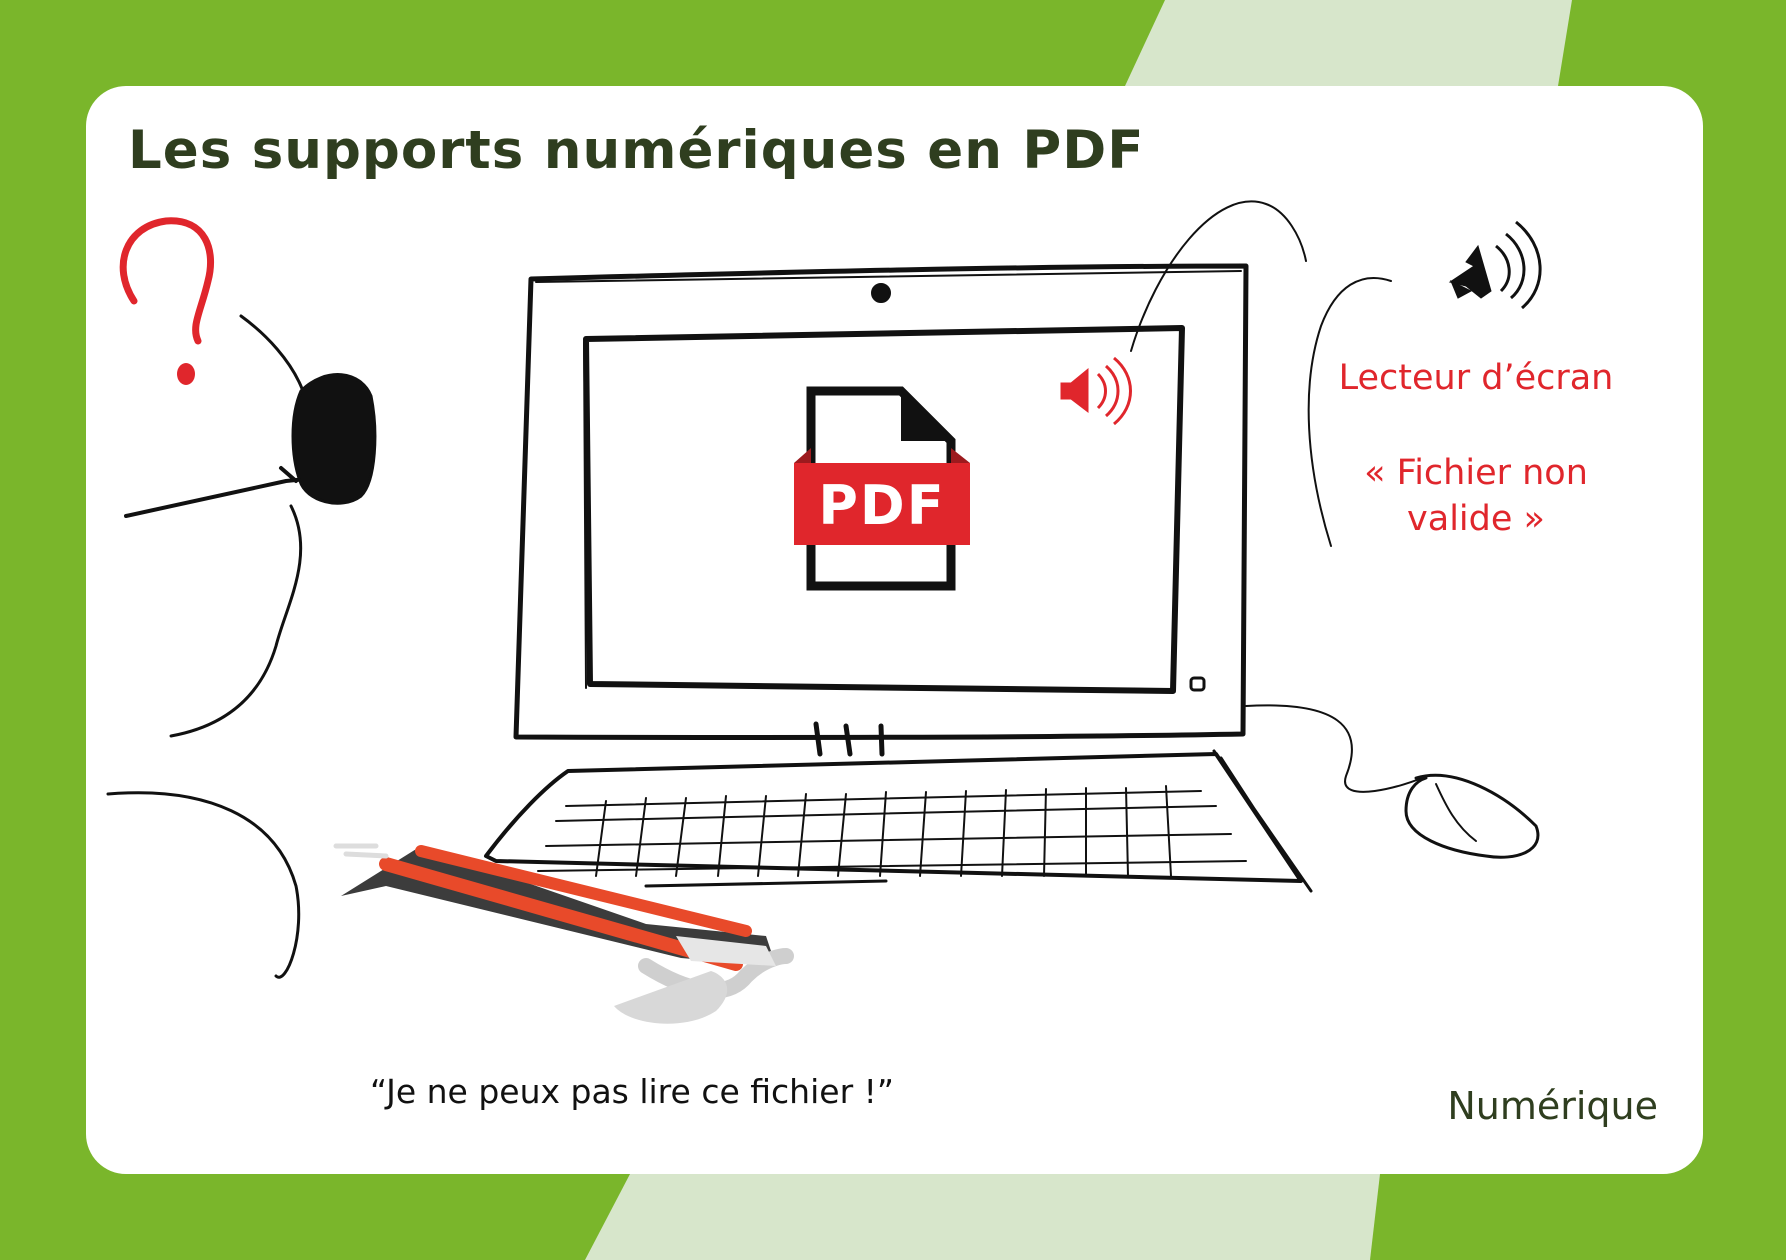 The image size is (1786, 1260). What do you see at coordinates (167, 301) in the screenshot?
I see `question-mark-icon` at bounding box center [167, 301].